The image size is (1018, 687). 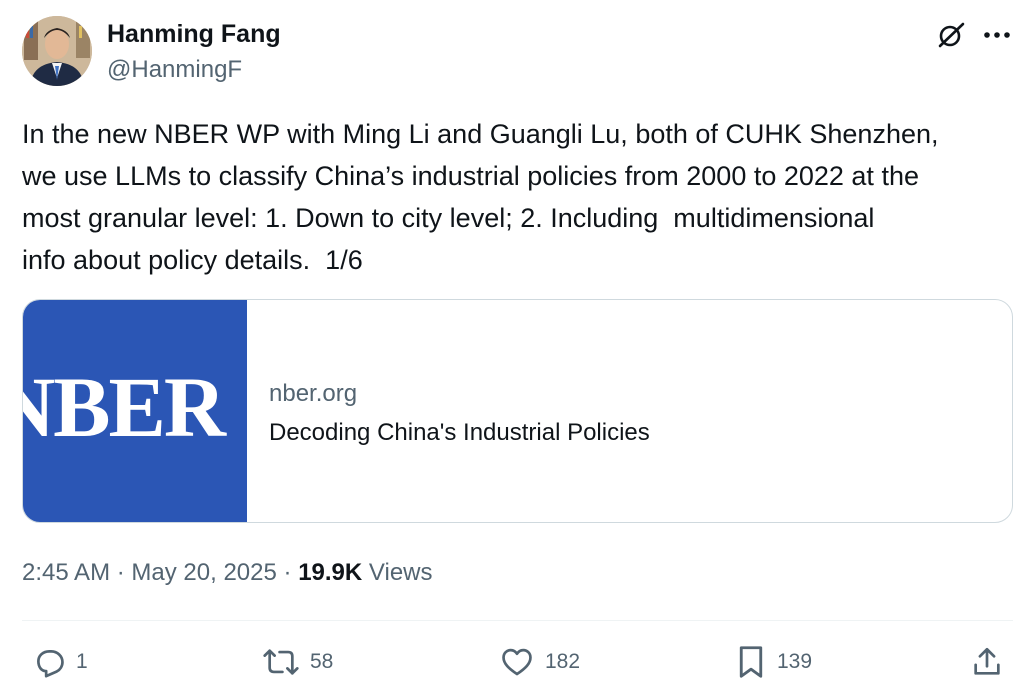 What do you see at coordinates (517, 620) in the screenshot?
I see `divider` at bounding box center [517, 620].